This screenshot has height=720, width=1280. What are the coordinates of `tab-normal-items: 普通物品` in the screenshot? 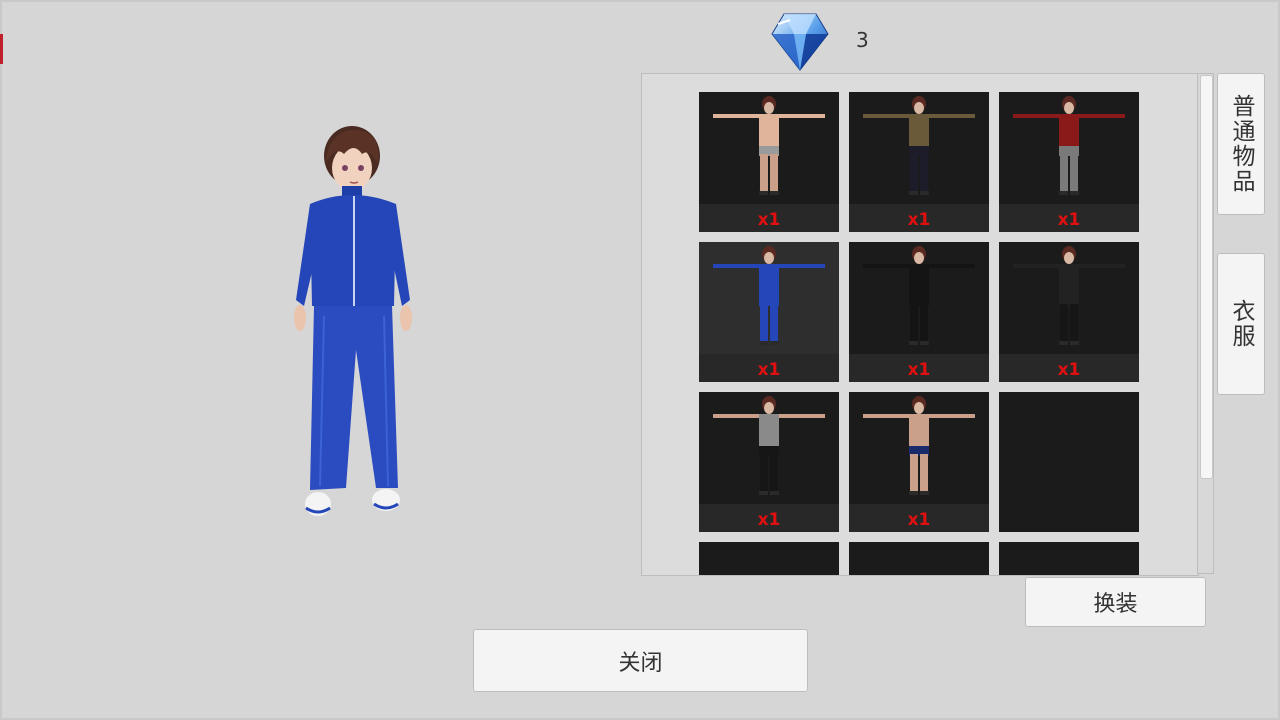 It's located at (1241, 144).